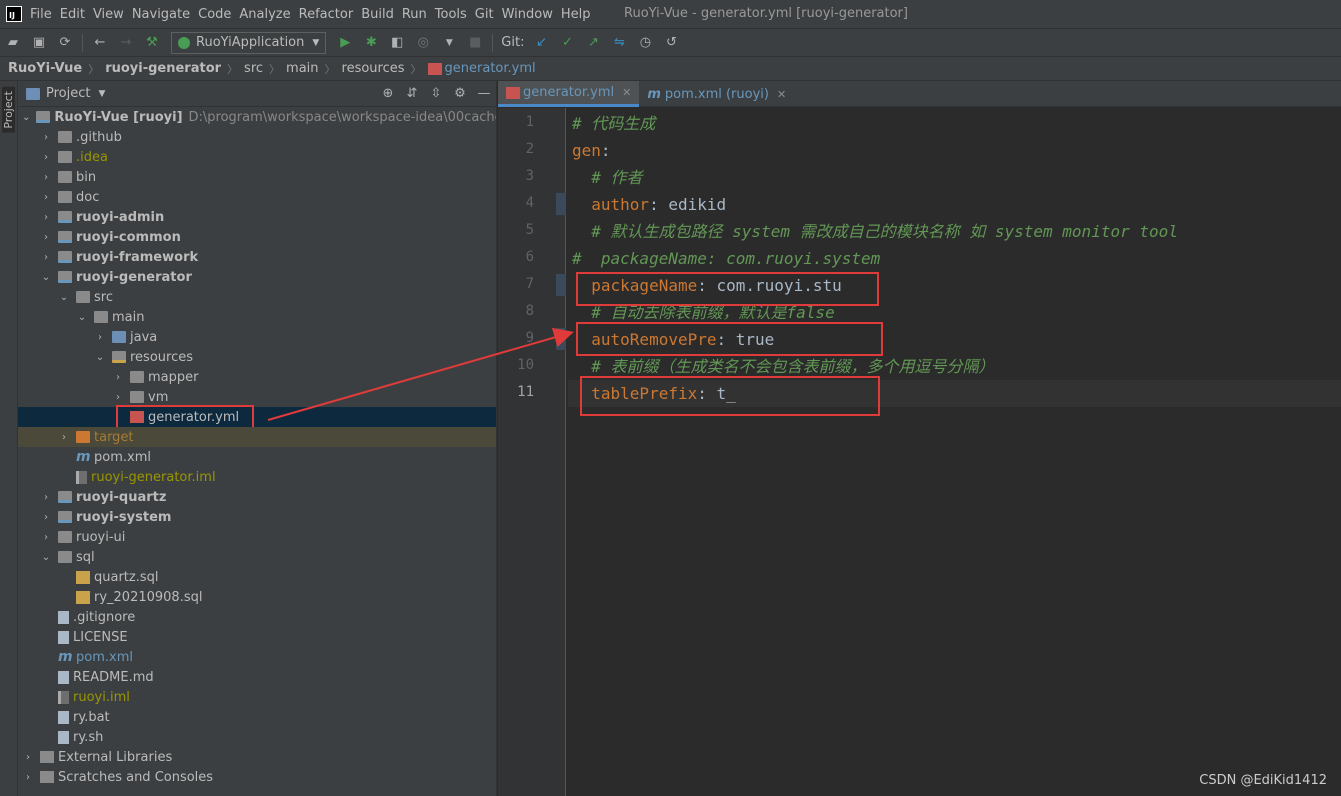  I want to click on tree-item: › ruoyi-ui, so click(257, 537).